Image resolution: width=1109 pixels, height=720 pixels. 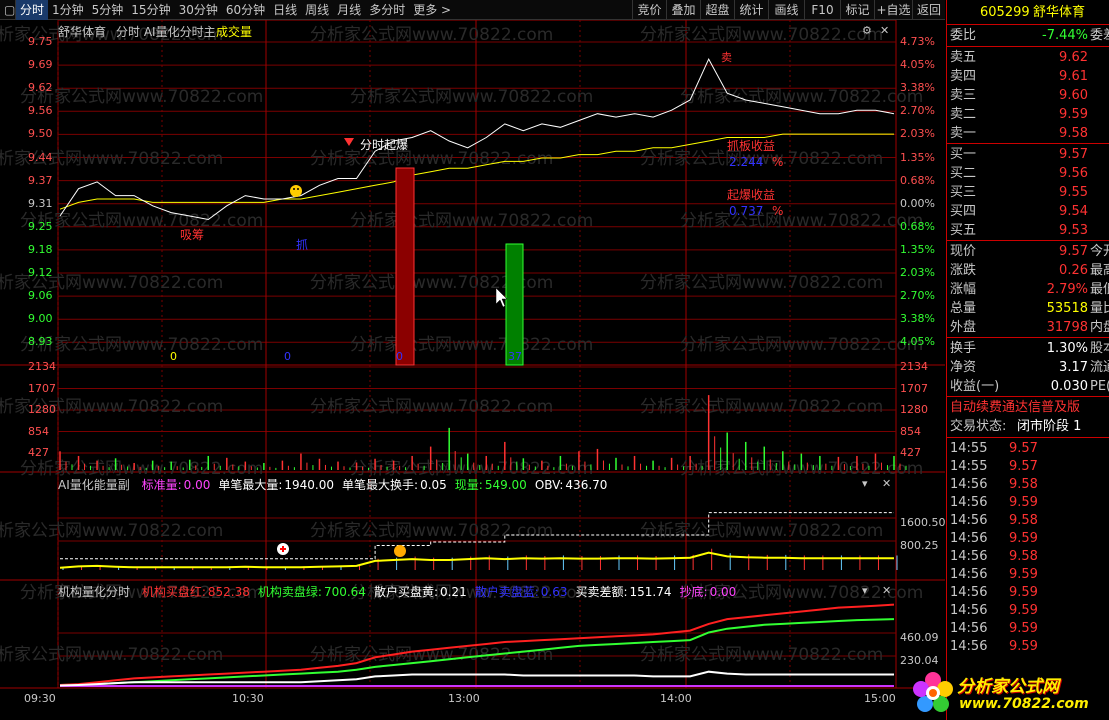 I want to click on price-axis-label: 9.25, so click(x=40, y=226).